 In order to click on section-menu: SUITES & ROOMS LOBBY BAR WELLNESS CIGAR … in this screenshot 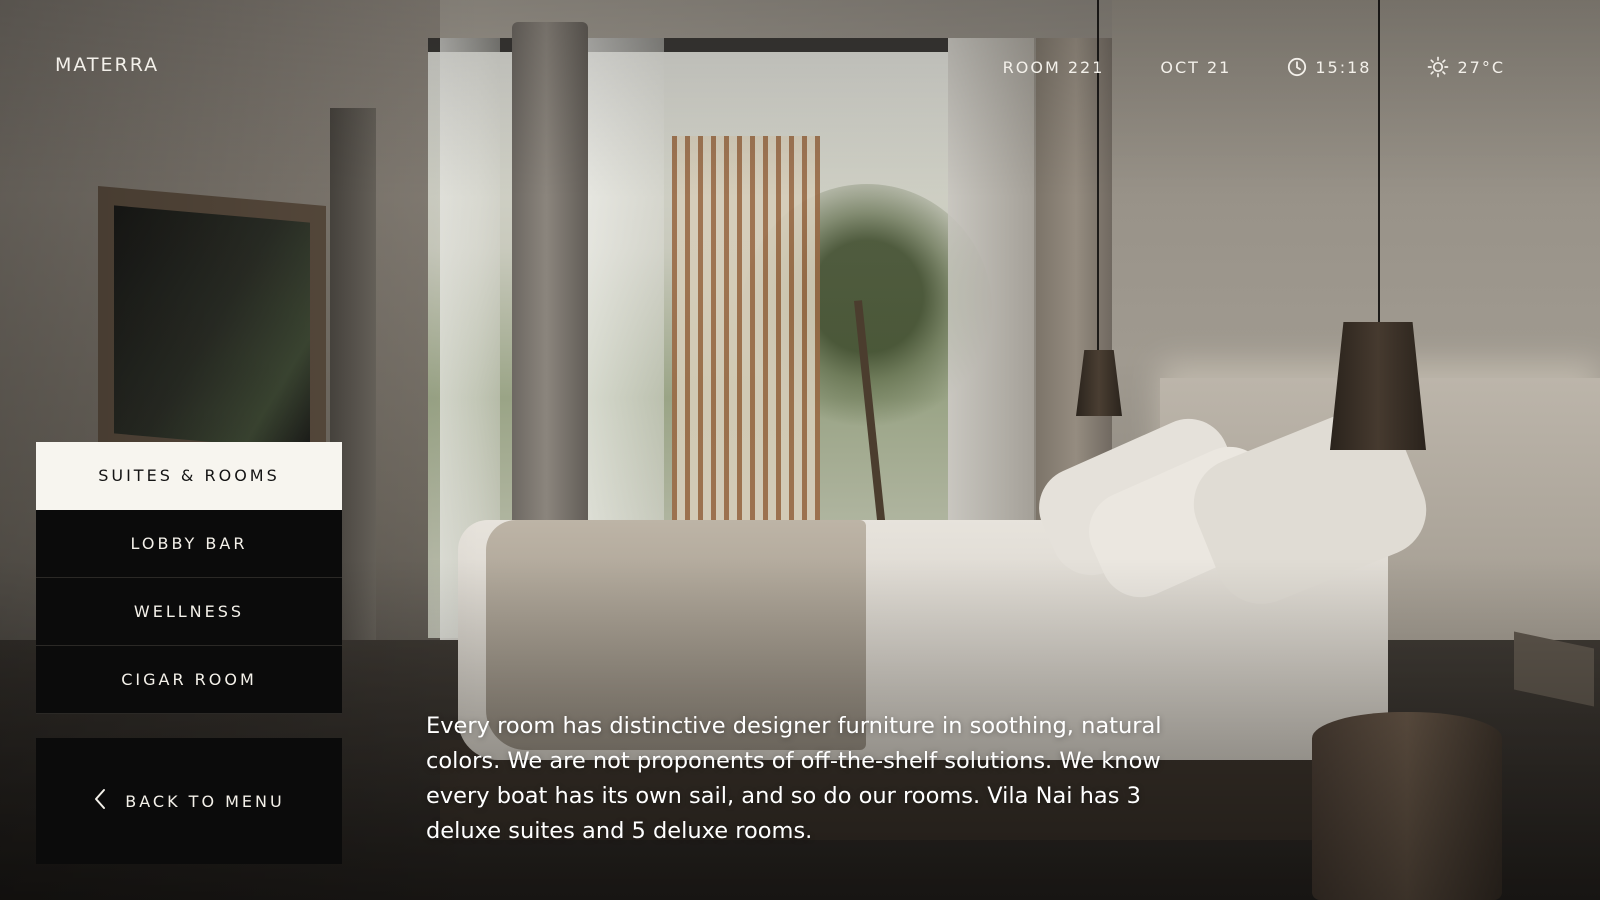, I will do `click(189, 578)`.